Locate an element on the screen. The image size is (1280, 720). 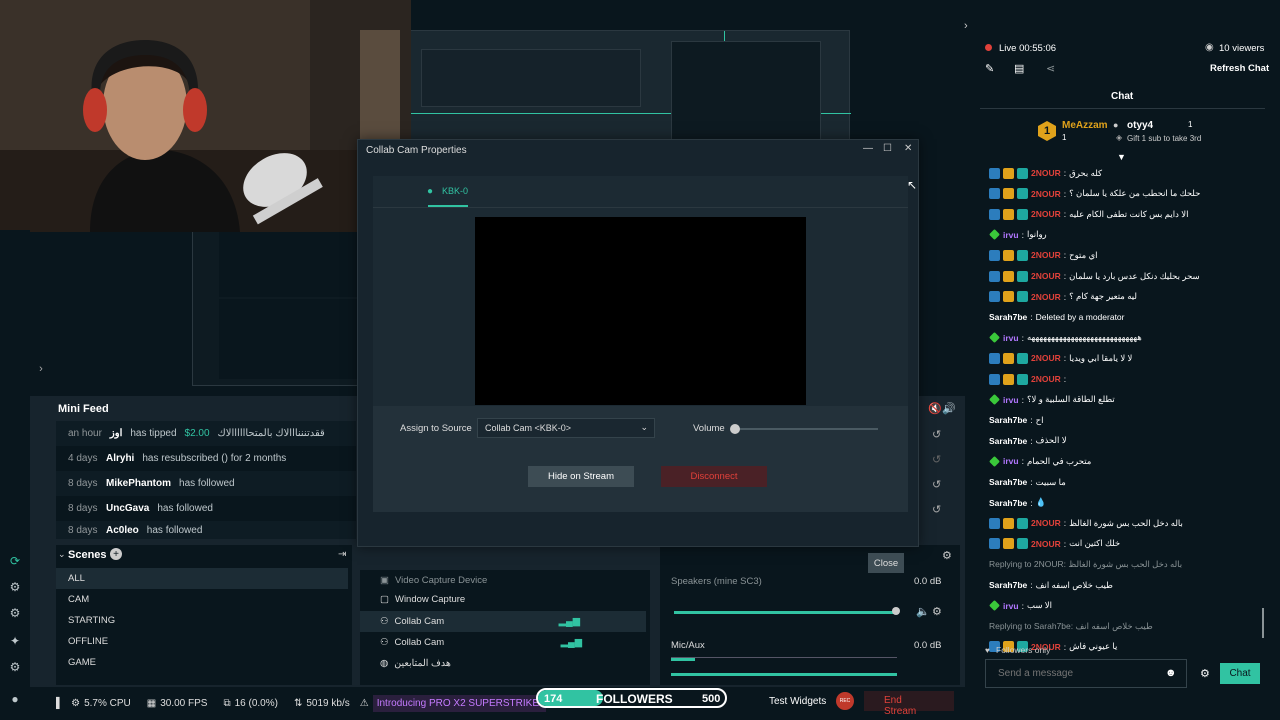
profile-icon: ● is located at coordinates (15, 699).